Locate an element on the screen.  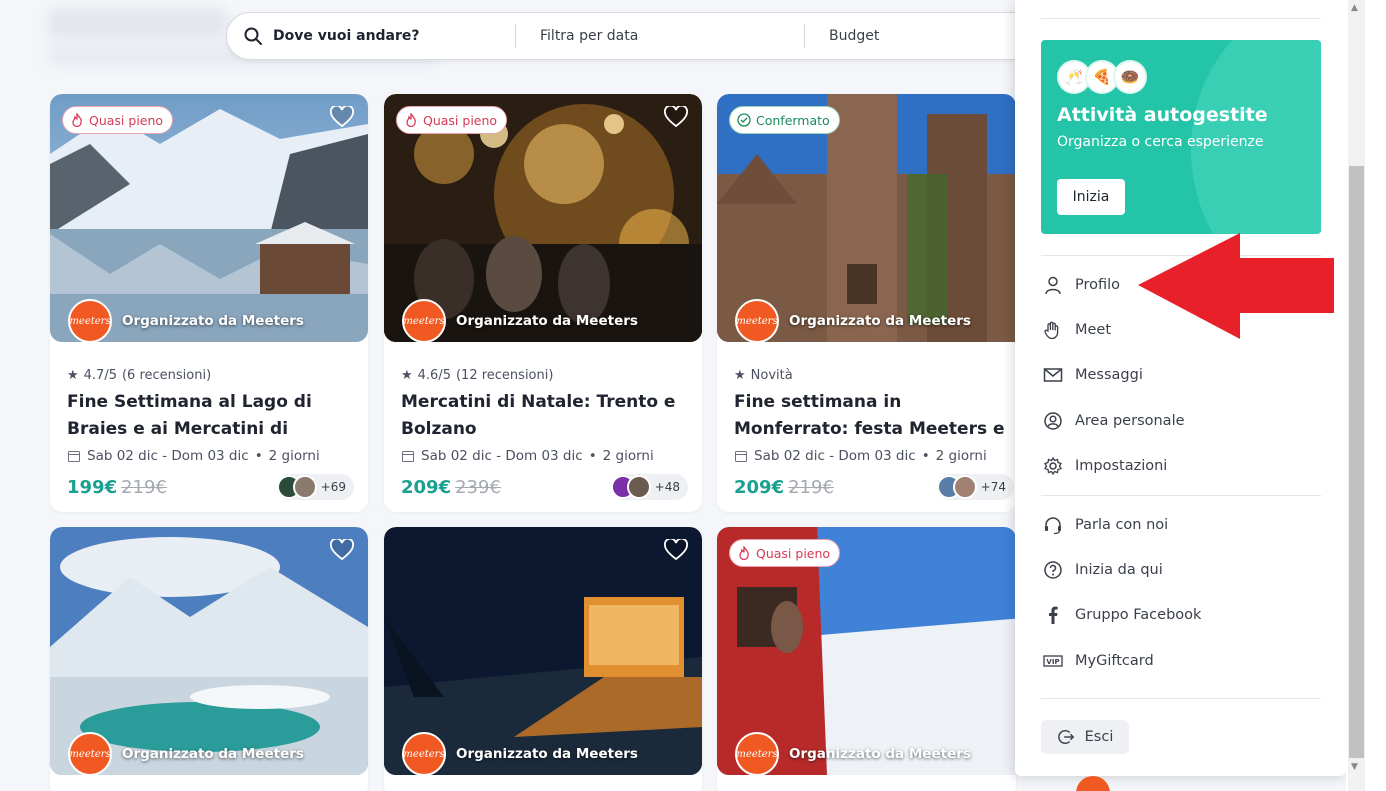
scroll-down-arrow: ▼ is located at coordinates (1354, 767).